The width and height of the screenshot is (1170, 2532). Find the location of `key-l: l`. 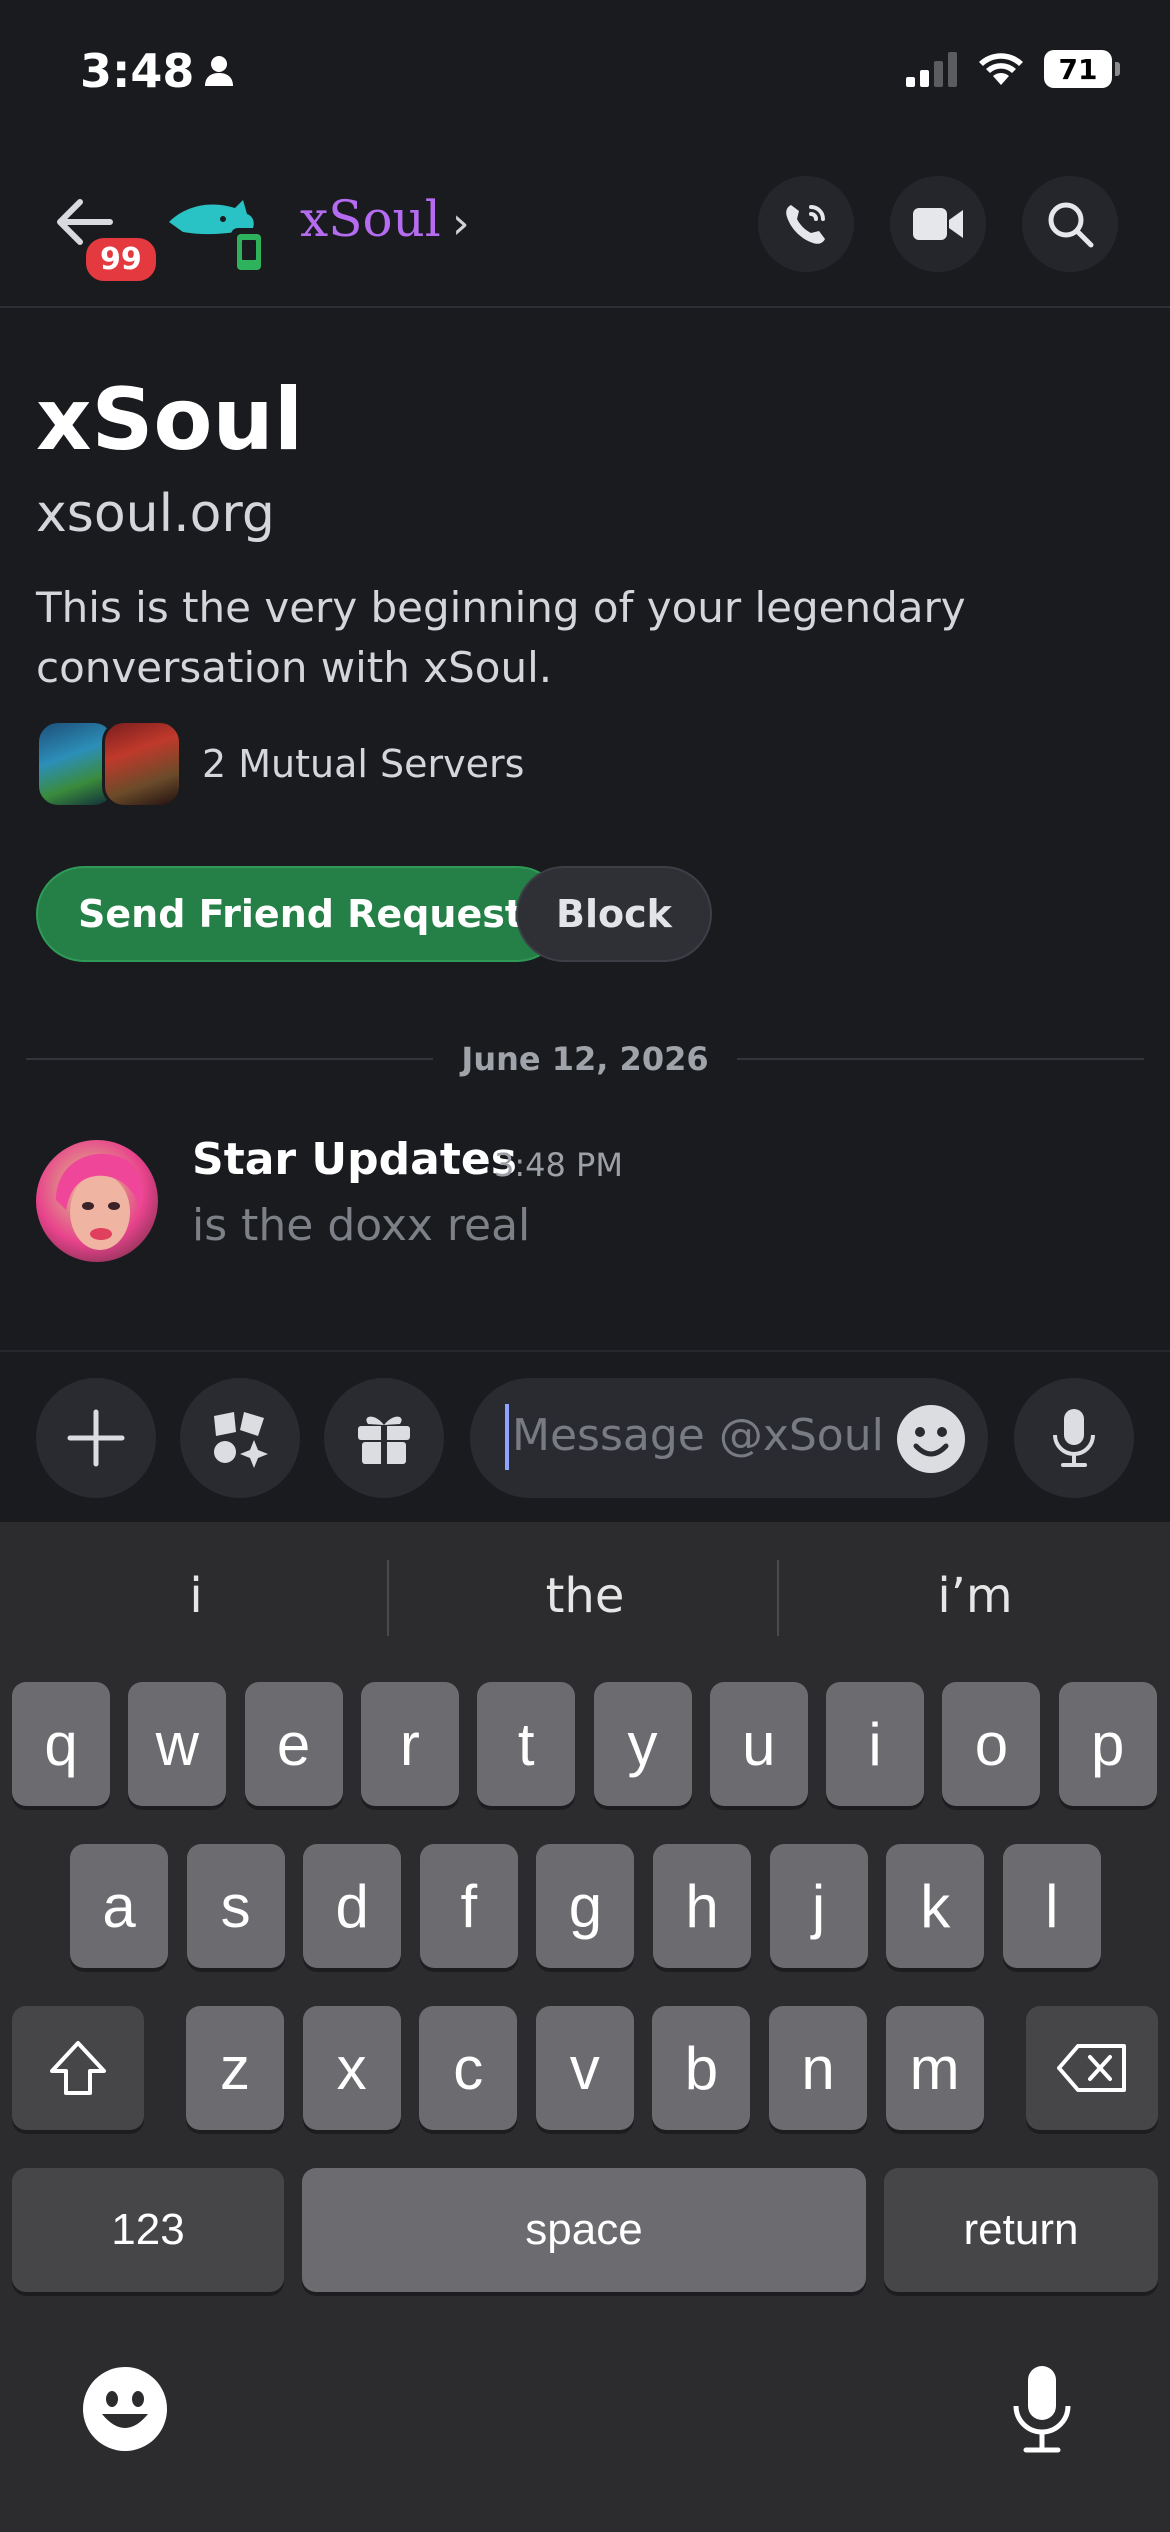

key-l: l is located at coordinates (1051, 1906).